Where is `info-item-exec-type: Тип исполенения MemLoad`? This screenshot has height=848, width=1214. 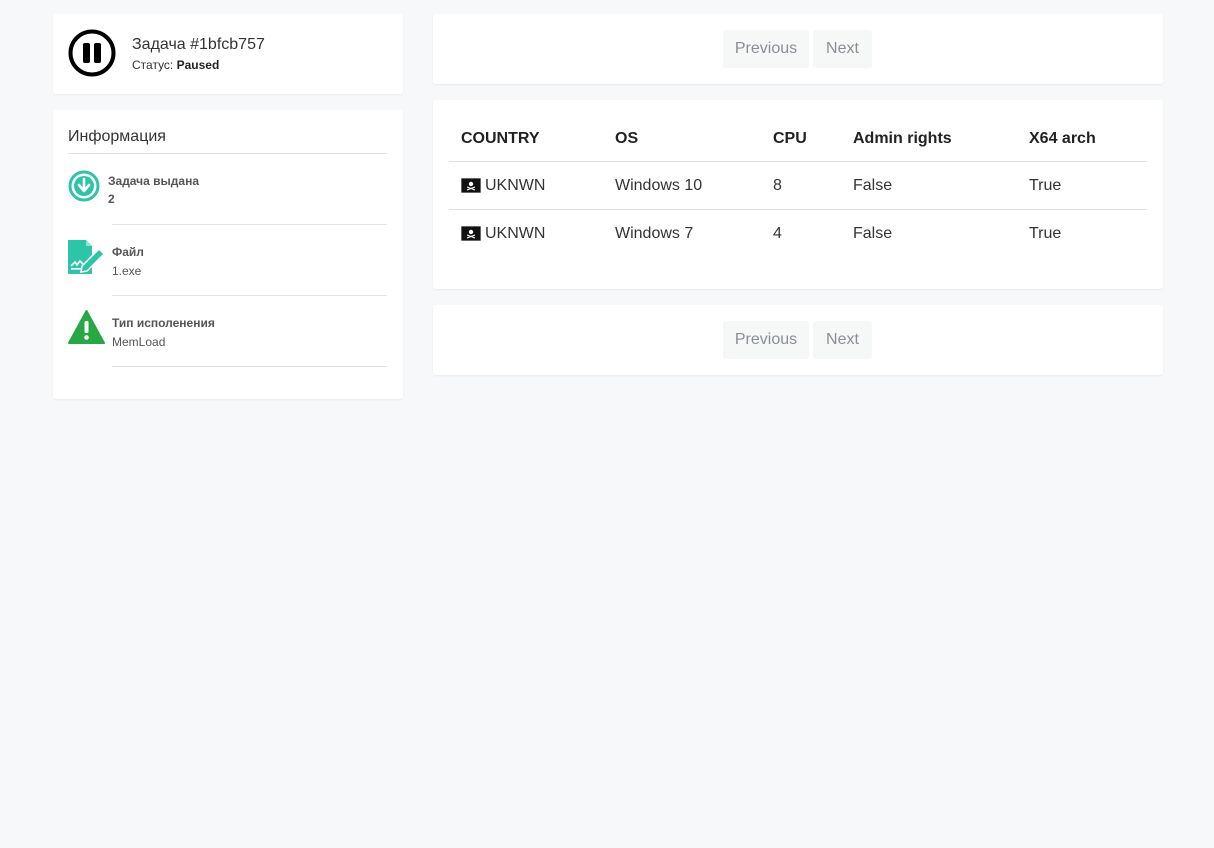 info-item-exec-type: Тип исполенения MemLoad is located at coordinates (228, 343).